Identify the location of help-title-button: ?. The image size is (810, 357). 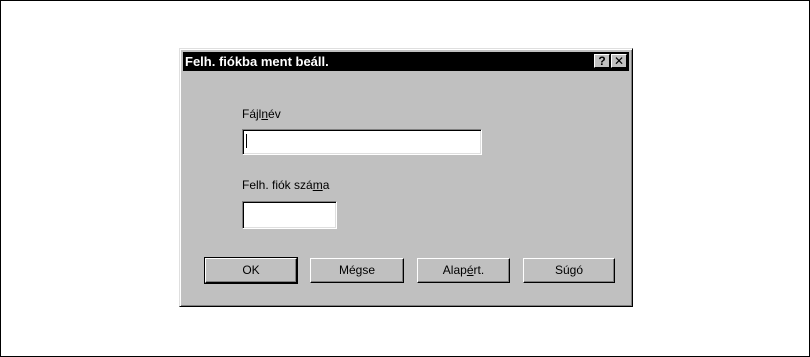
(602, 61).